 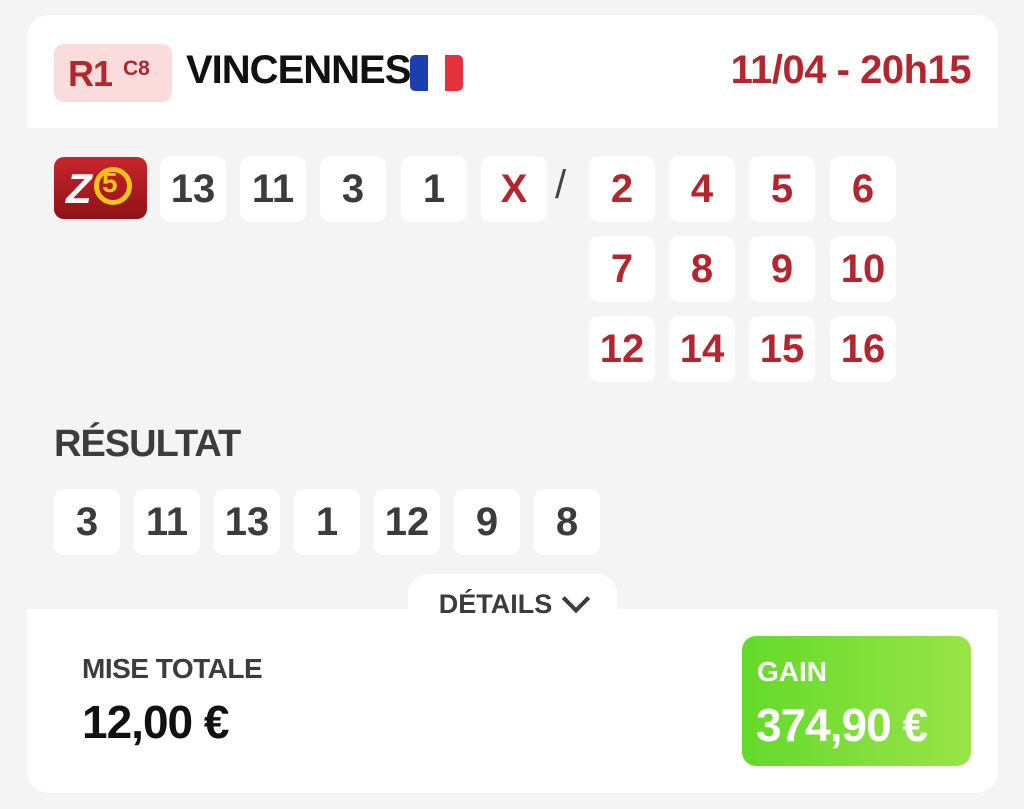 I want to click on details-toggle-button: DÉTAILS, so click(x=512, y=604).